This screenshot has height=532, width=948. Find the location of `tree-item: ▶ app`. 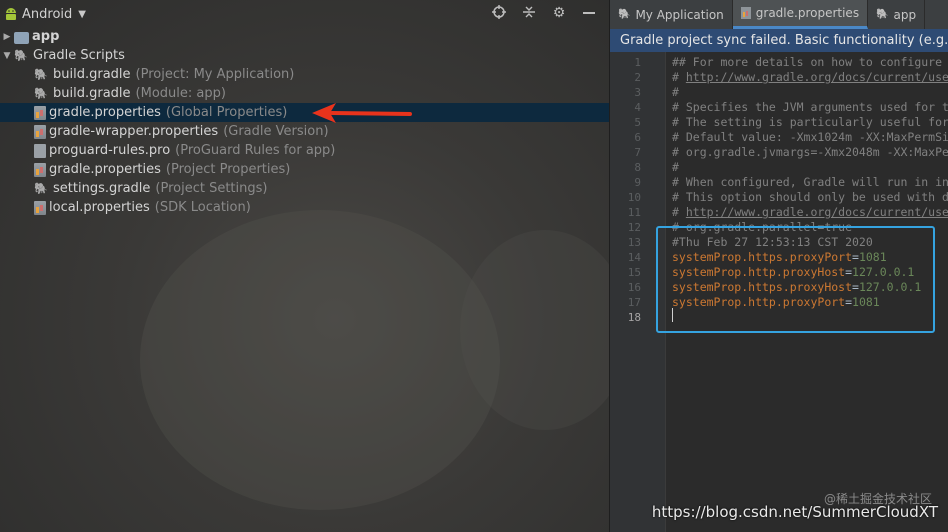

tree-item: ▶ app is located at coordinates (304, 36).